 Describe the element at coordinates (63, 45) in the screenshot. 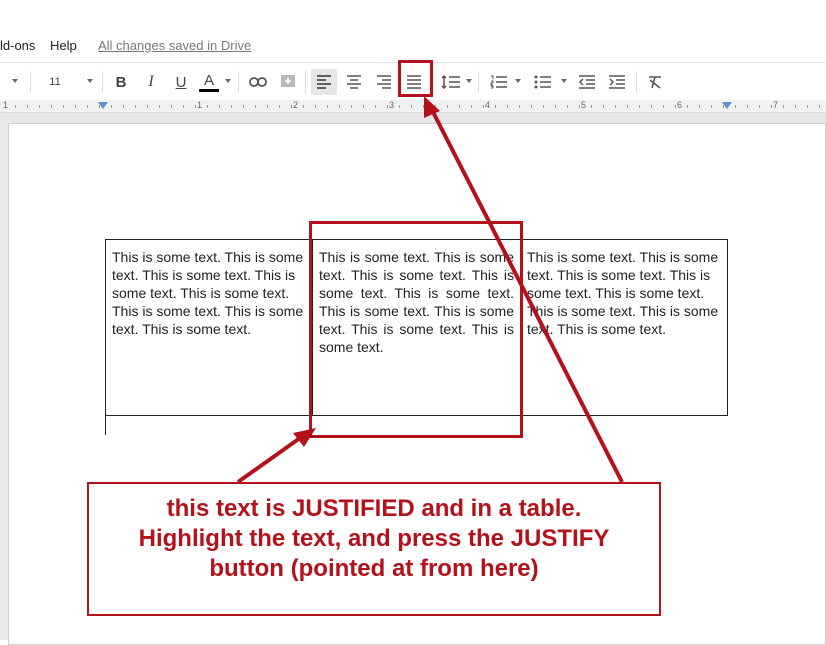

I see `menu-help: Help` at that location.